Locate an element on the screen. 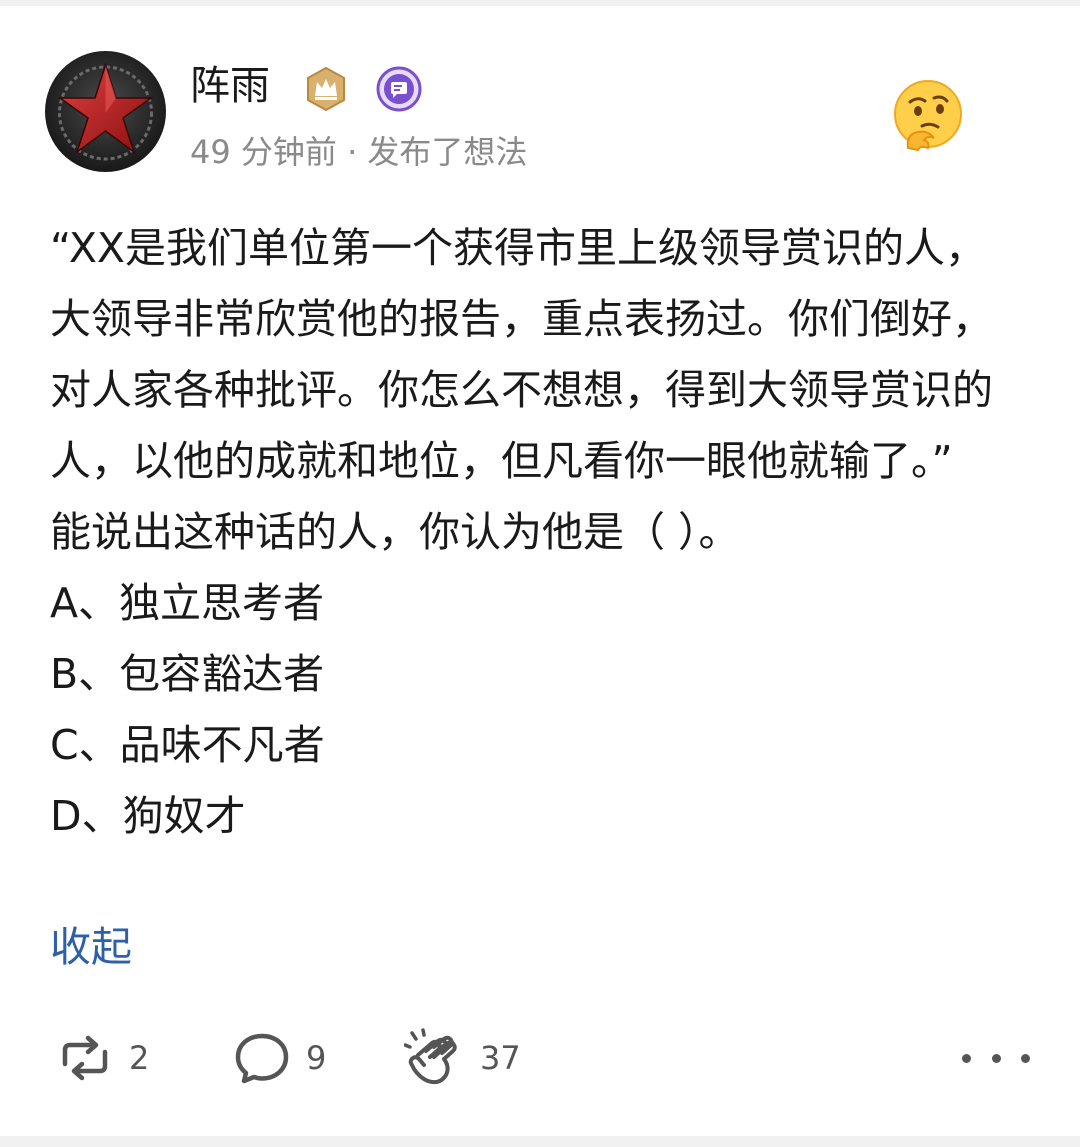 The width and height of the screenshot is (1080, 1147). clap-button: 37 is located at coordinates (462, 1058).